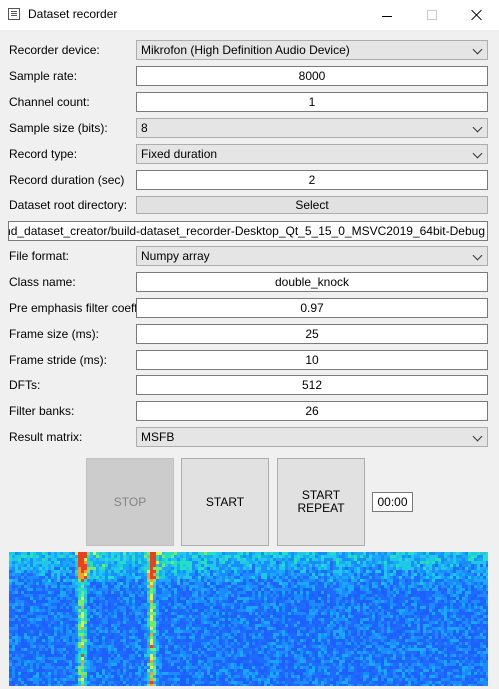  What do you see at coordinates (312, 411) in the screenshot?
I see `filter-banks-input: 26` at bounding box center [312, 411].